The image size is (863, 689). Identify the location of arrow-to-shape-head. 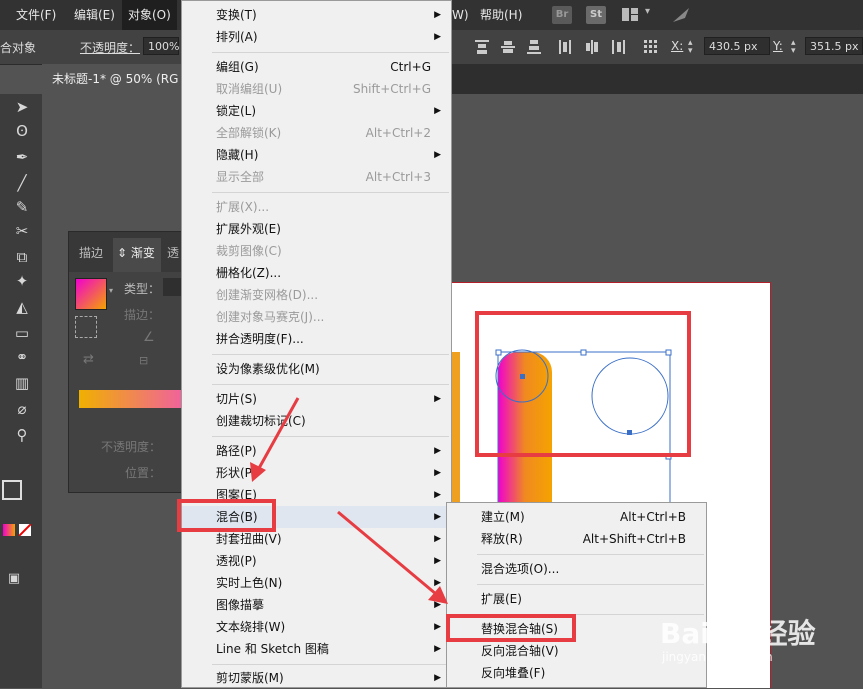
(258, 472).